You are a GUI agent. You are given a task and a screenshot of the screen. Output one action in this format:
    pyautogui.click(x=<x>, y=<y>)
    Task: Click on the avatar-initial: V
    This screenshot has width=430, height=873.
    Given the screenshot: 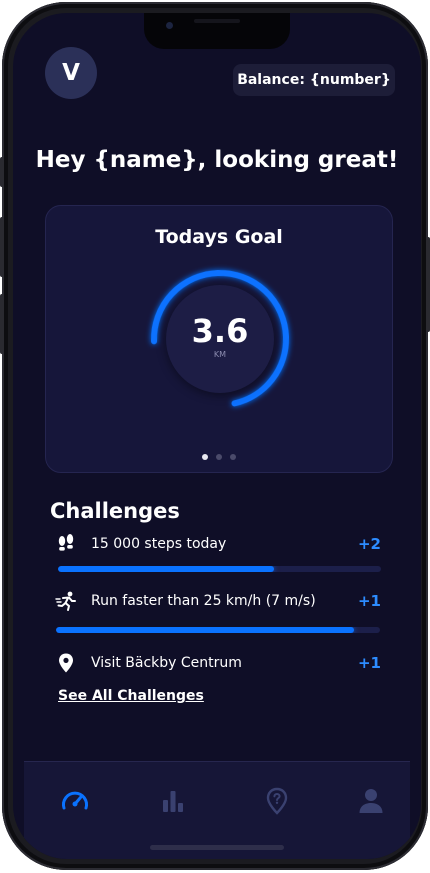 What is the action you would take?
    pyautogui.click(x=71, y=73)
    